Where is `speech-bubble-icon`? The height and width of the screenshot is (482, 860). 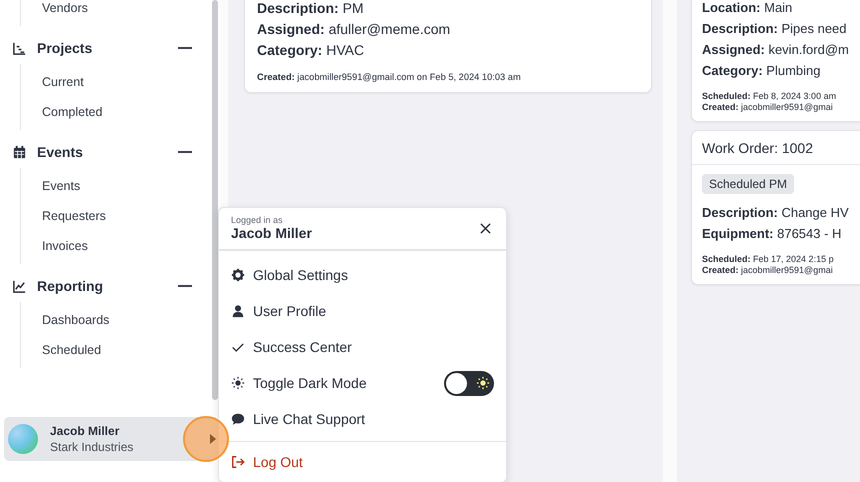
speech-bubble-icon is located at coordinates (238, 419).